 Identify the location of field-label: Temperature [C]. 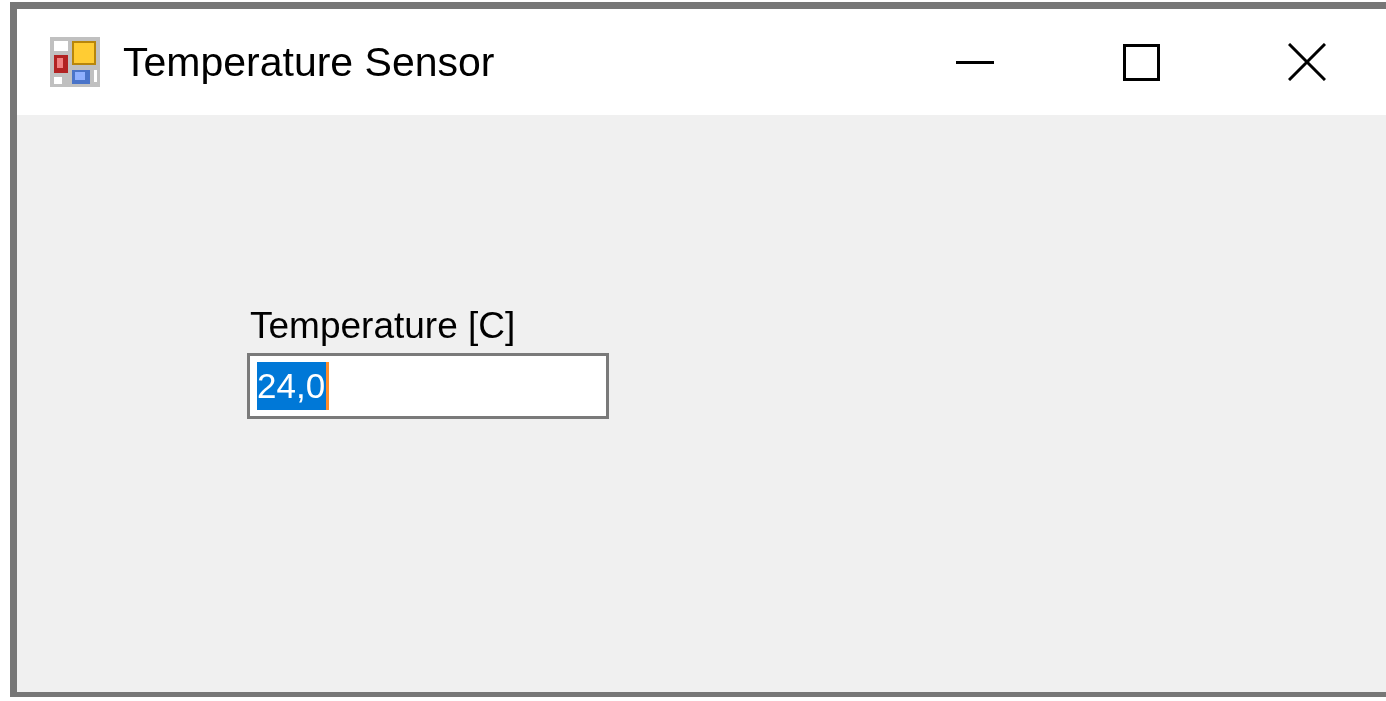
(383, 326).